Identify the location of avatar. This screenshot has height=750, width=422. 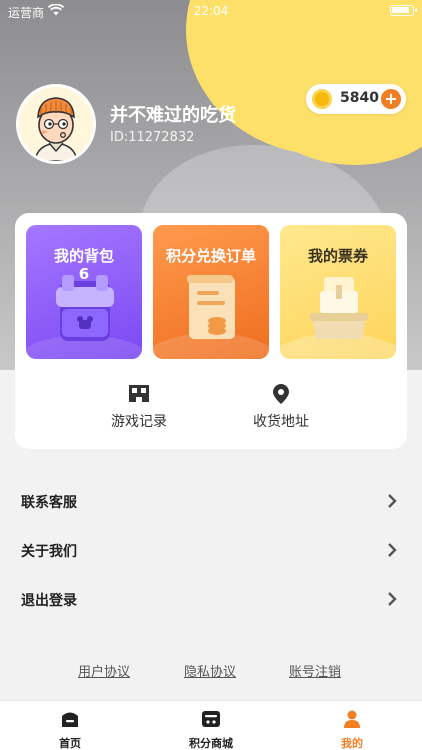
(56, 124).